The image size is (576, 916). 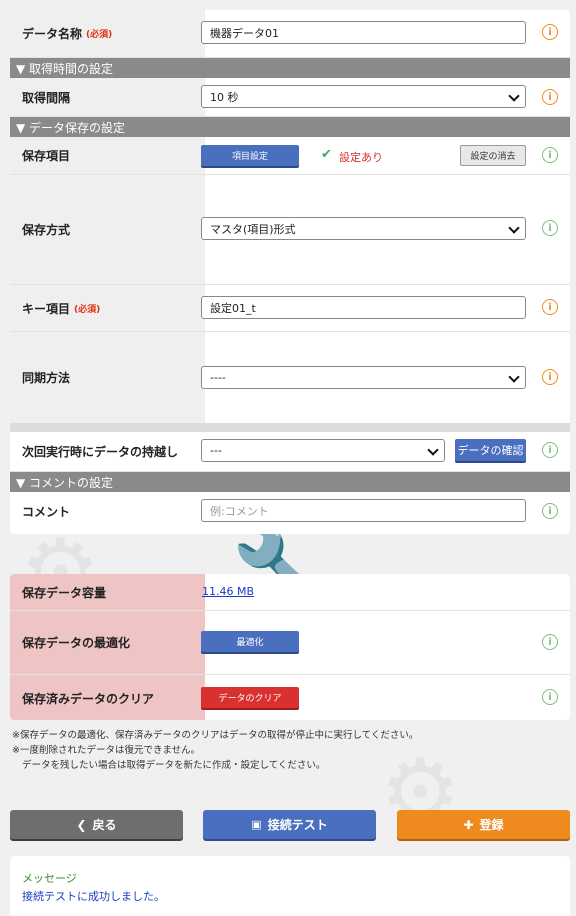 I want to click on interval-row: 取得間隔 10 秒 i, so click(x=290, y=97).